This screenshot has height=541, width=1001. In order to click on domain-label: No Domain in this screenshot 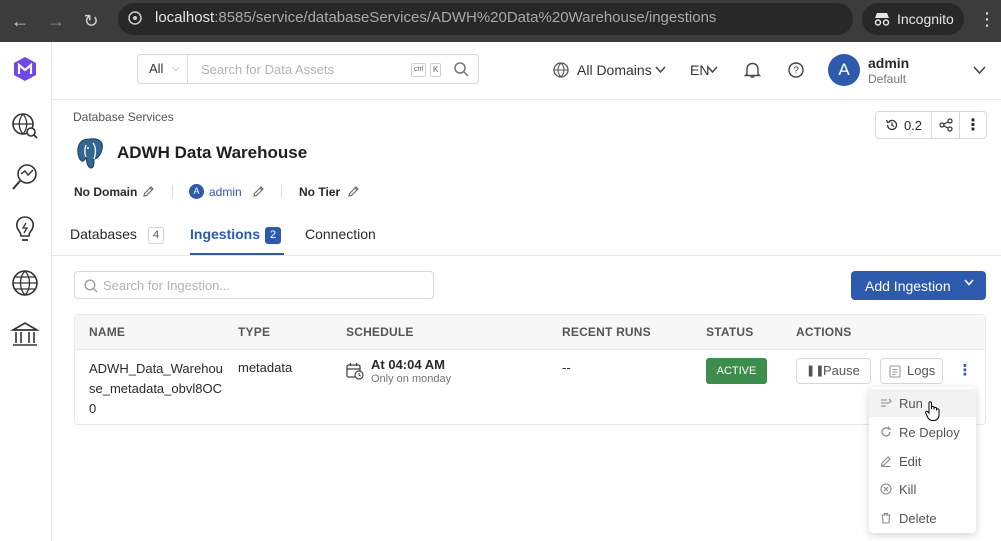, I will do `click(106, 192)`.